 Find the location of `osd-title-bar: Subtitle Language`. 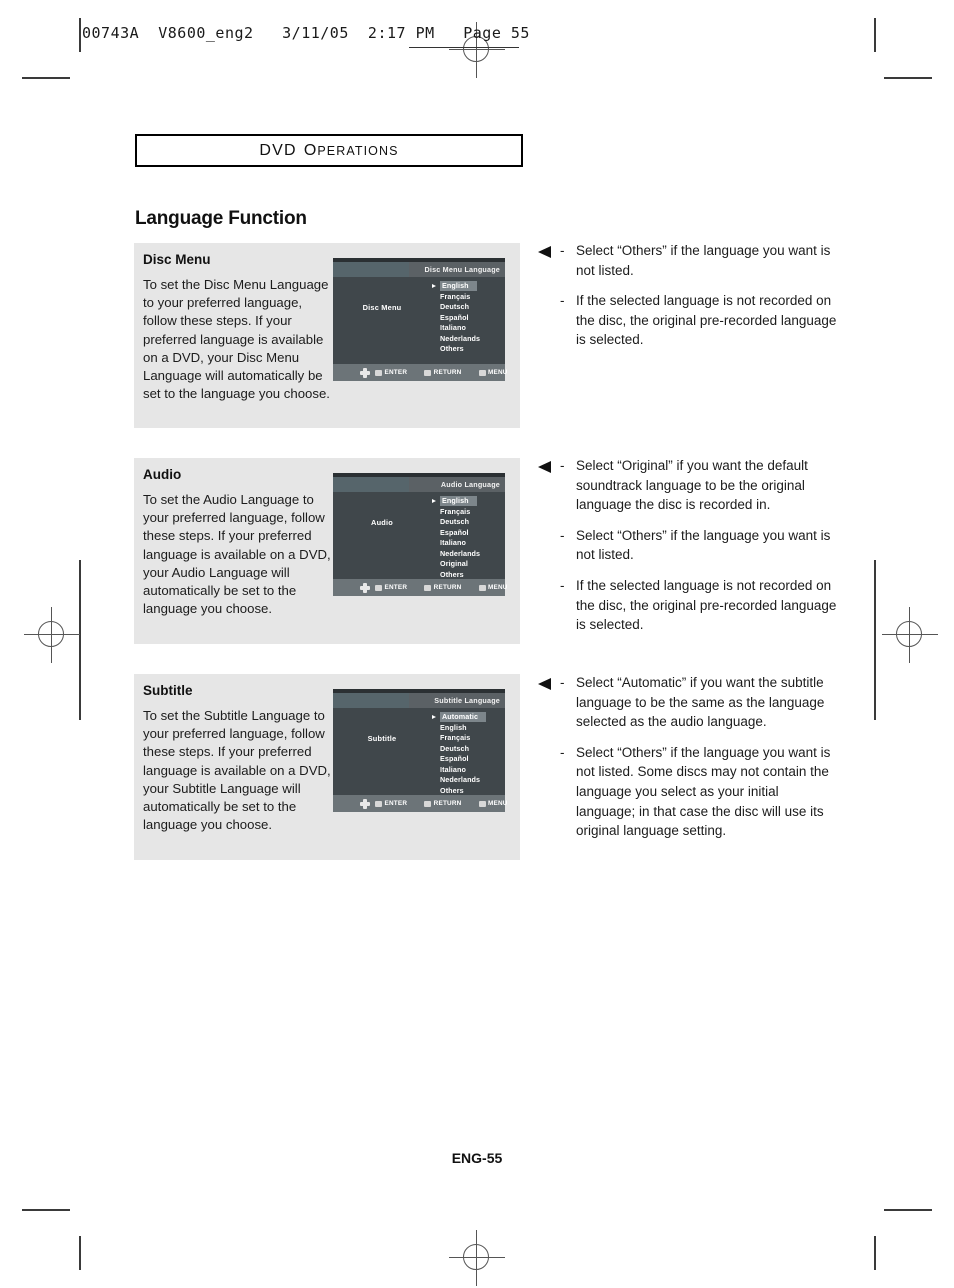

osd-title-bar: Subtitle Language is located at coordinates (419, 700).